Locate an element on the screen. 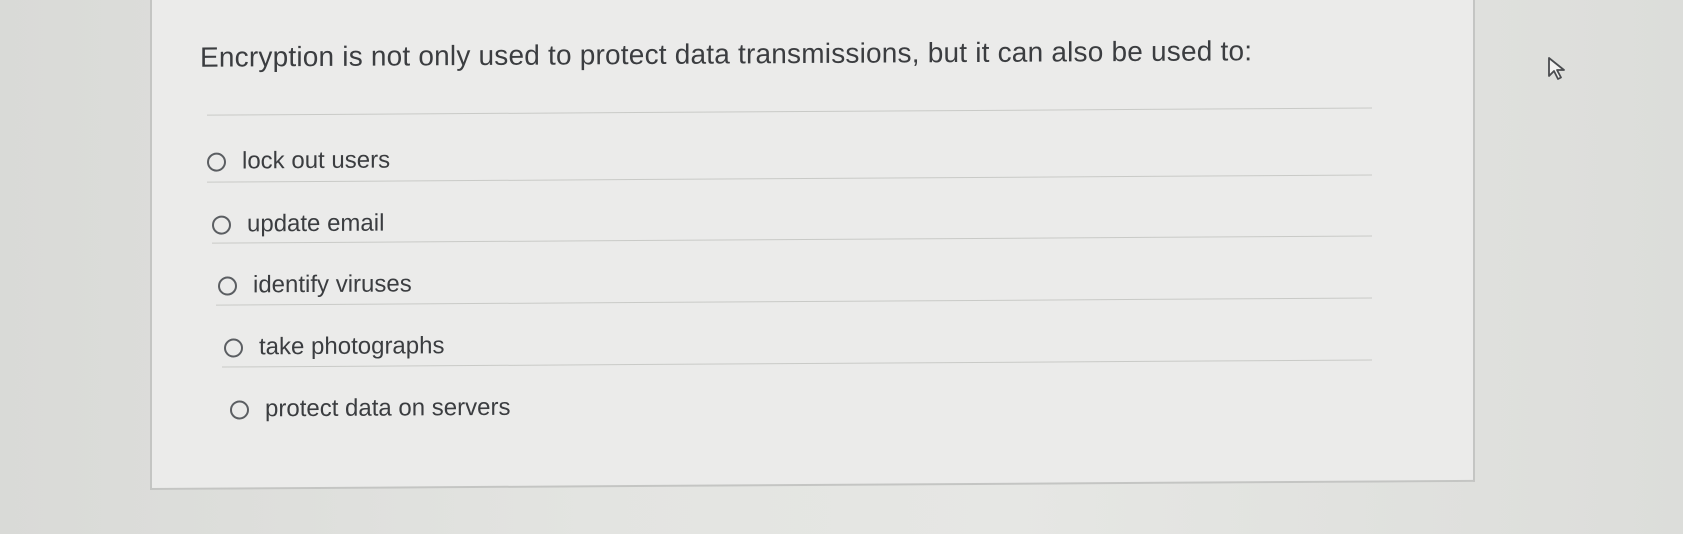 The height and width of the screenshot is (534, 1683). option-label: take photographs is located at coordinates (352, 346).